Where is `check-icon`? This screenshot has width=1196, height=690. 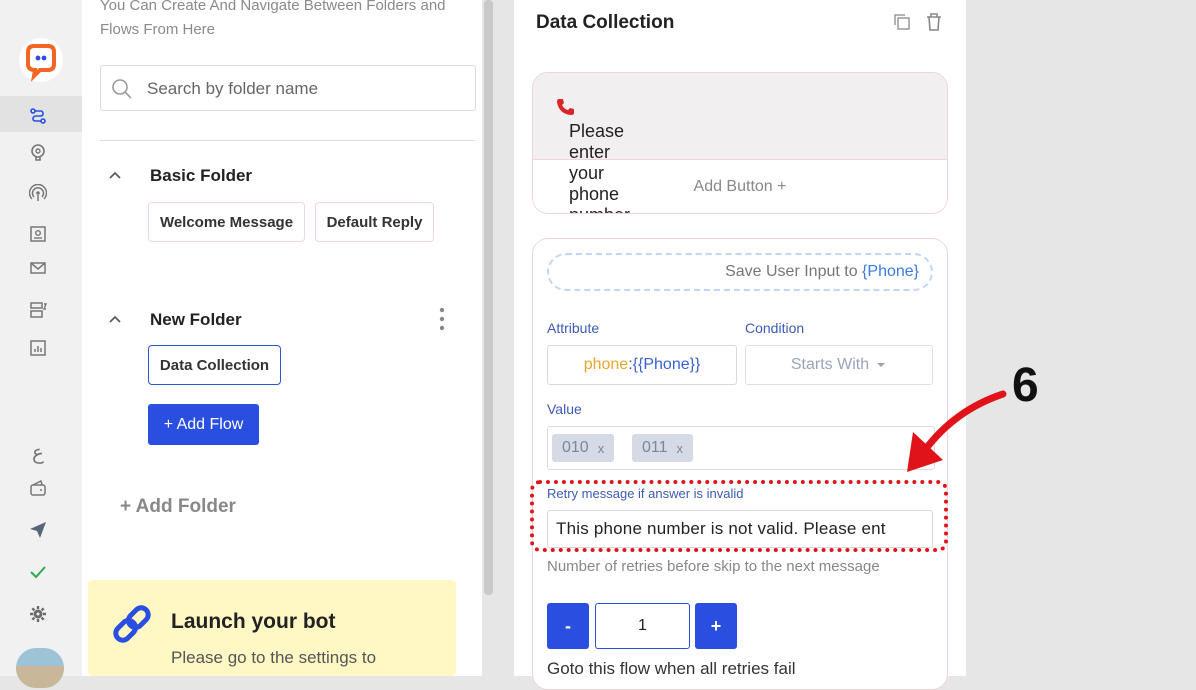
check-icon is located at coordinates (38, 572).